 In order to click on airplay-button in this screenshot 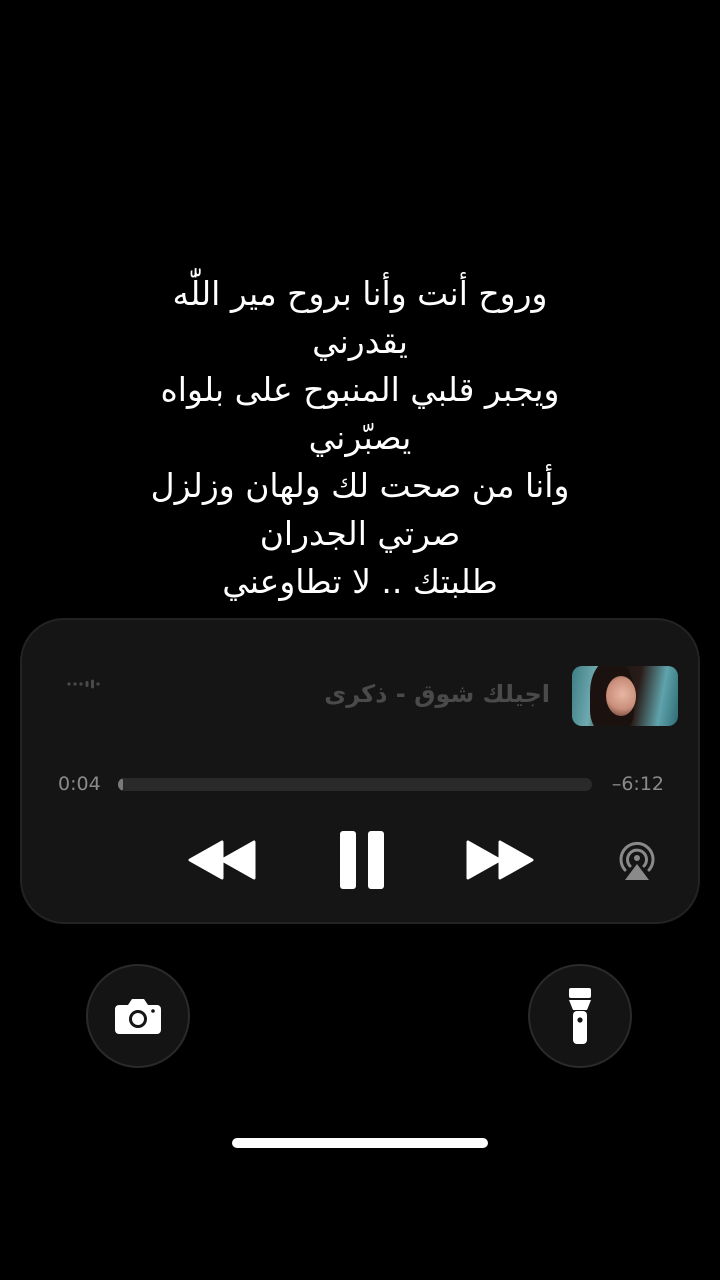, I will do `click(637, 861)`.